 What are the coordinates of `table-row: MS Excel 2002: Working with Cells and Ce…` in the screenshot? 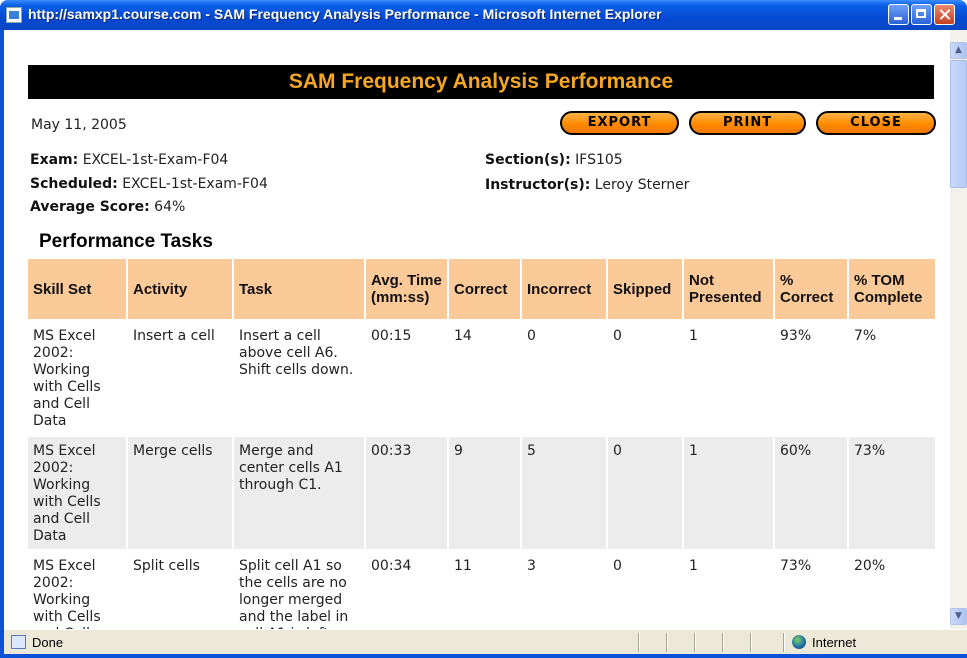 It's located at (482, 589).